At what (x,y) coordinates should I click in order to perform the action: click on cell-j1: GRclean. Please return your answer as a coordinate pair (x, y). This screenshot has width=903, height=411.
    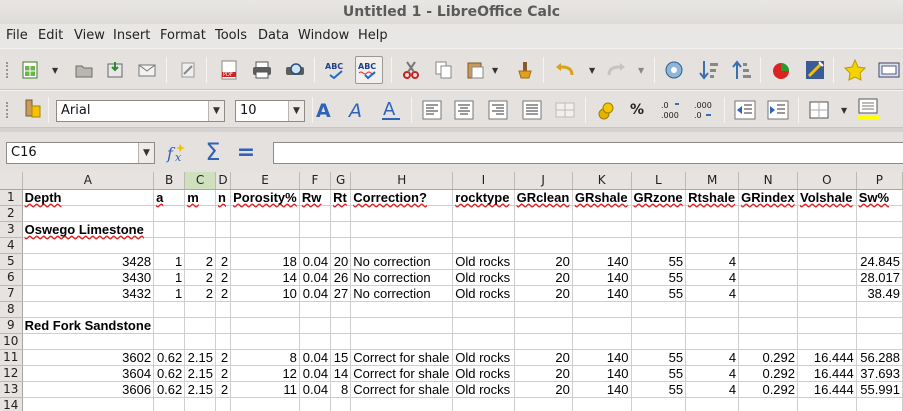
    Looking at the image, I should click on (543, 197).